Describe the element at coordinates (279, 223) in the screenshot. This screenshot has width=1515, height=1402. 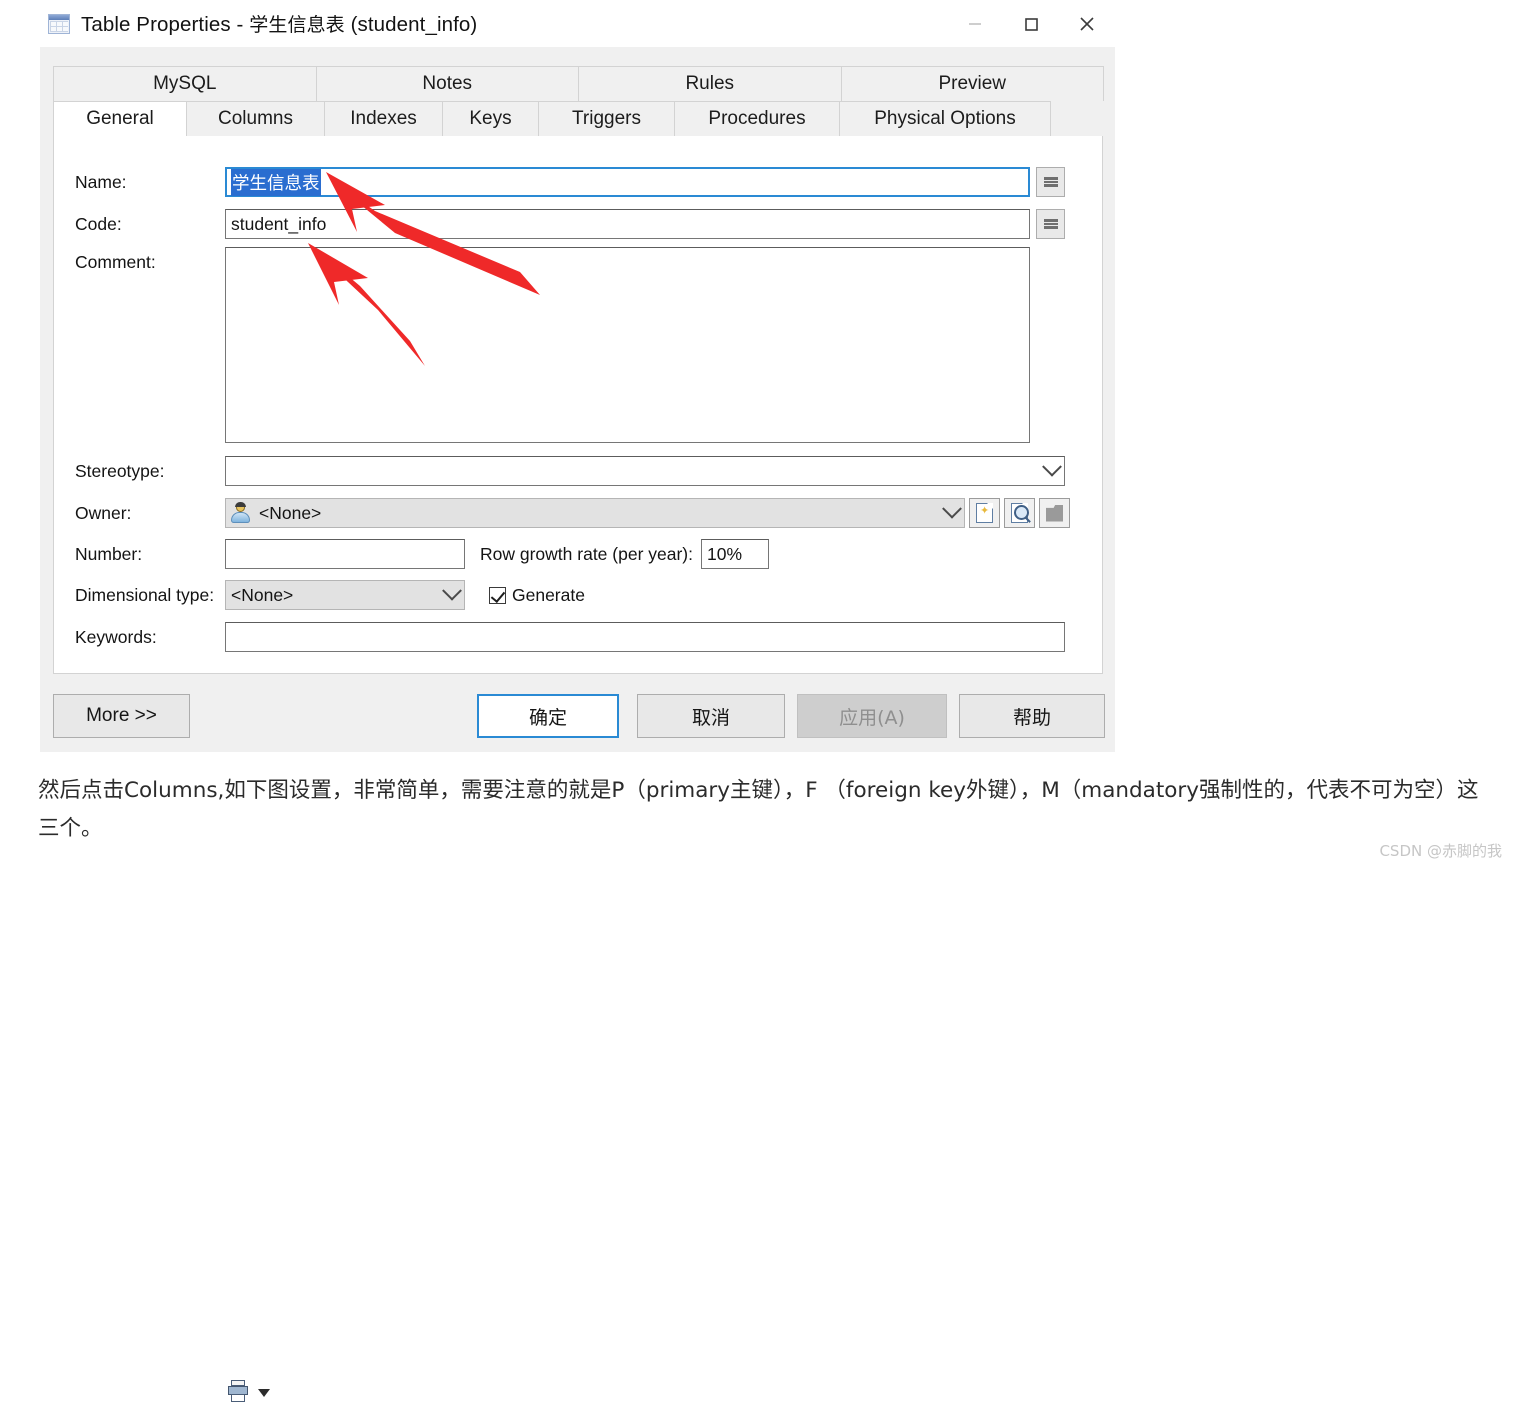
I see `code-input-value: student_info` at that location.